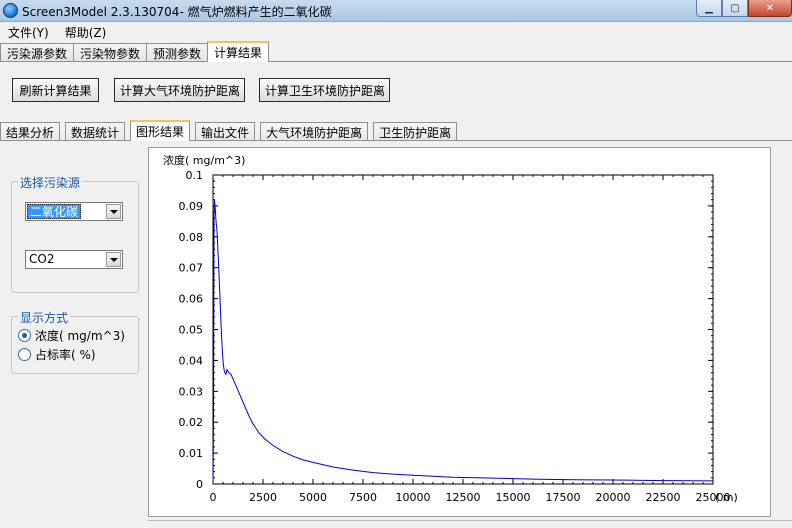 This screenshot has height=528, width=792. I want to click on tab-results: 计算结果, so click(238, 51).